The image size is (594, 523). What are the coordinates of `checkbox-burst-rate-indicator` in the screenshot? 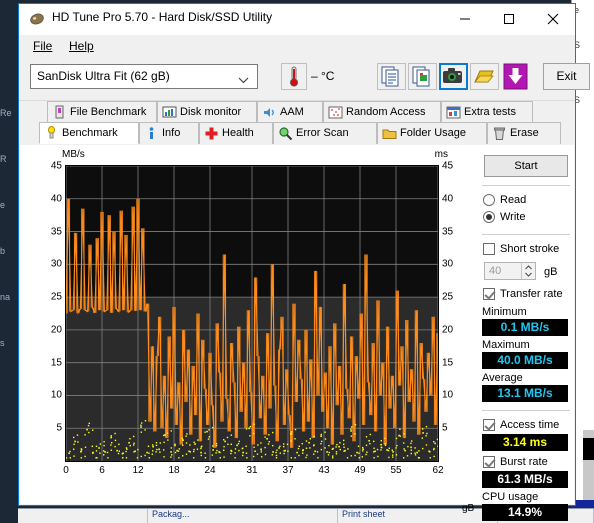 It's located at (489, 462).